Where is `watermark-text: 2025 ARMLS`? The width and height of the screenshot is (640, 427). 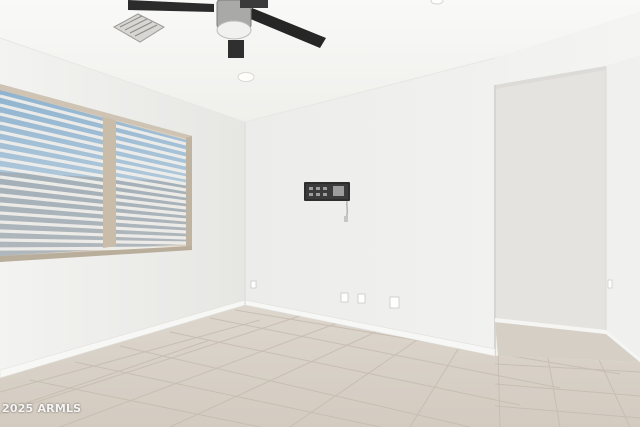 watermark-text: 2025 ARMLS is located at coordinates (42, 408).